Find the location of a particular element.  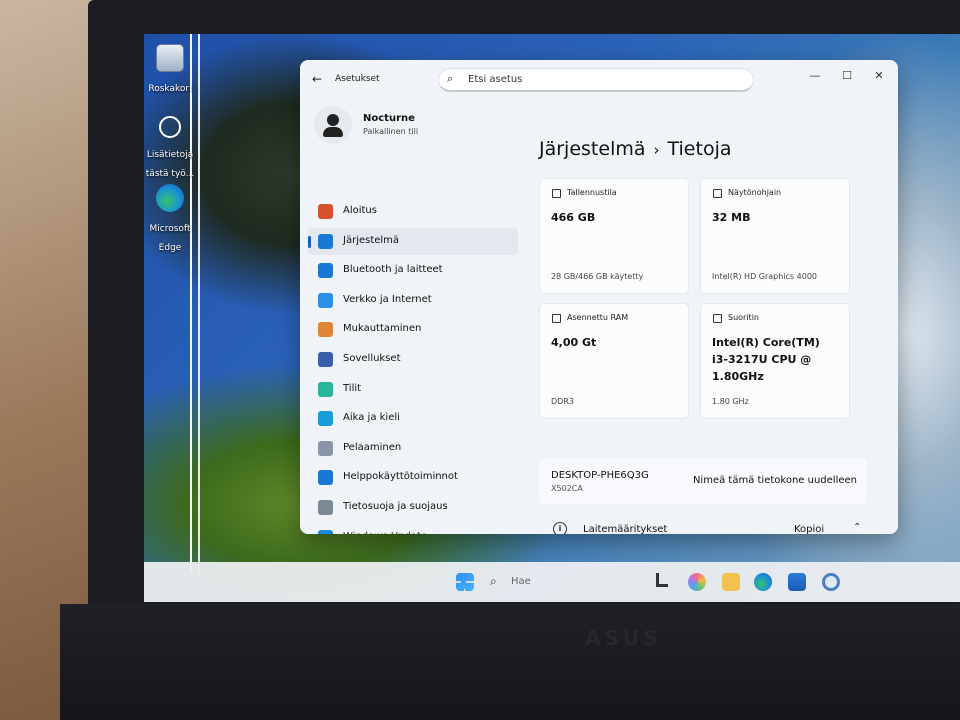

card-footer: 28 GB/466 GB käytetty is located at coordinates (597, 276).